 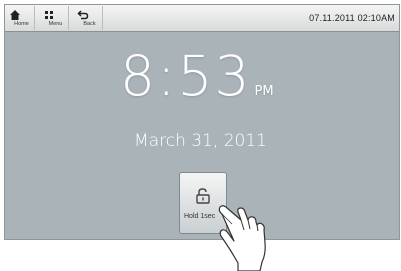 I want to click on back-arrow-icon, so click(x=83, y=15).